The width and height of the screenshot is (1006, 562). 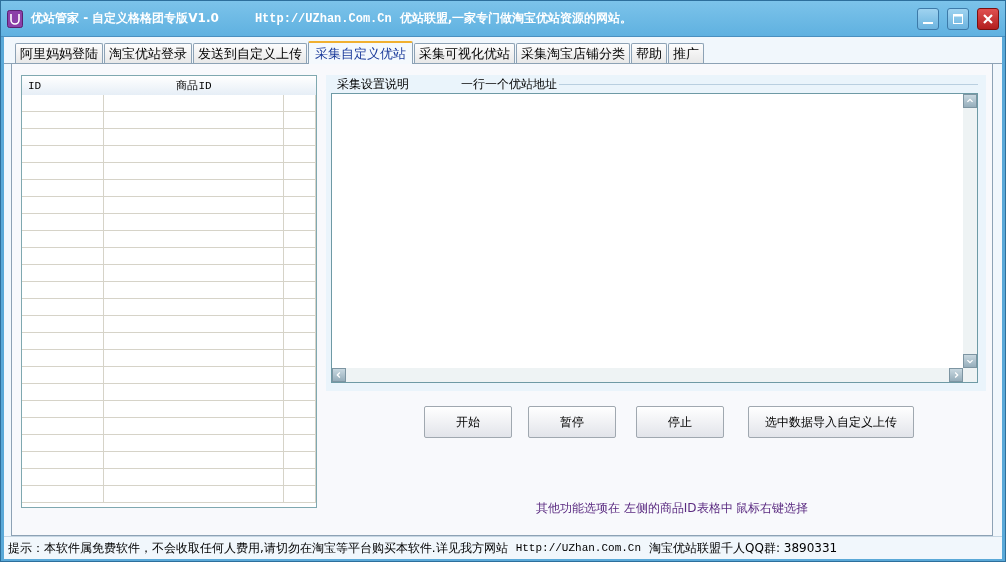 I want to click on tab: 采集自定义优站, so click(x=360, y=52).